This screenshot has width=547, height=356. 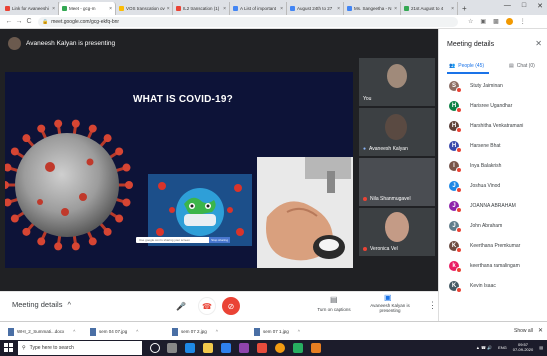 I want to click on close-downloads-bar: ✕, so click(x=540, y=330).